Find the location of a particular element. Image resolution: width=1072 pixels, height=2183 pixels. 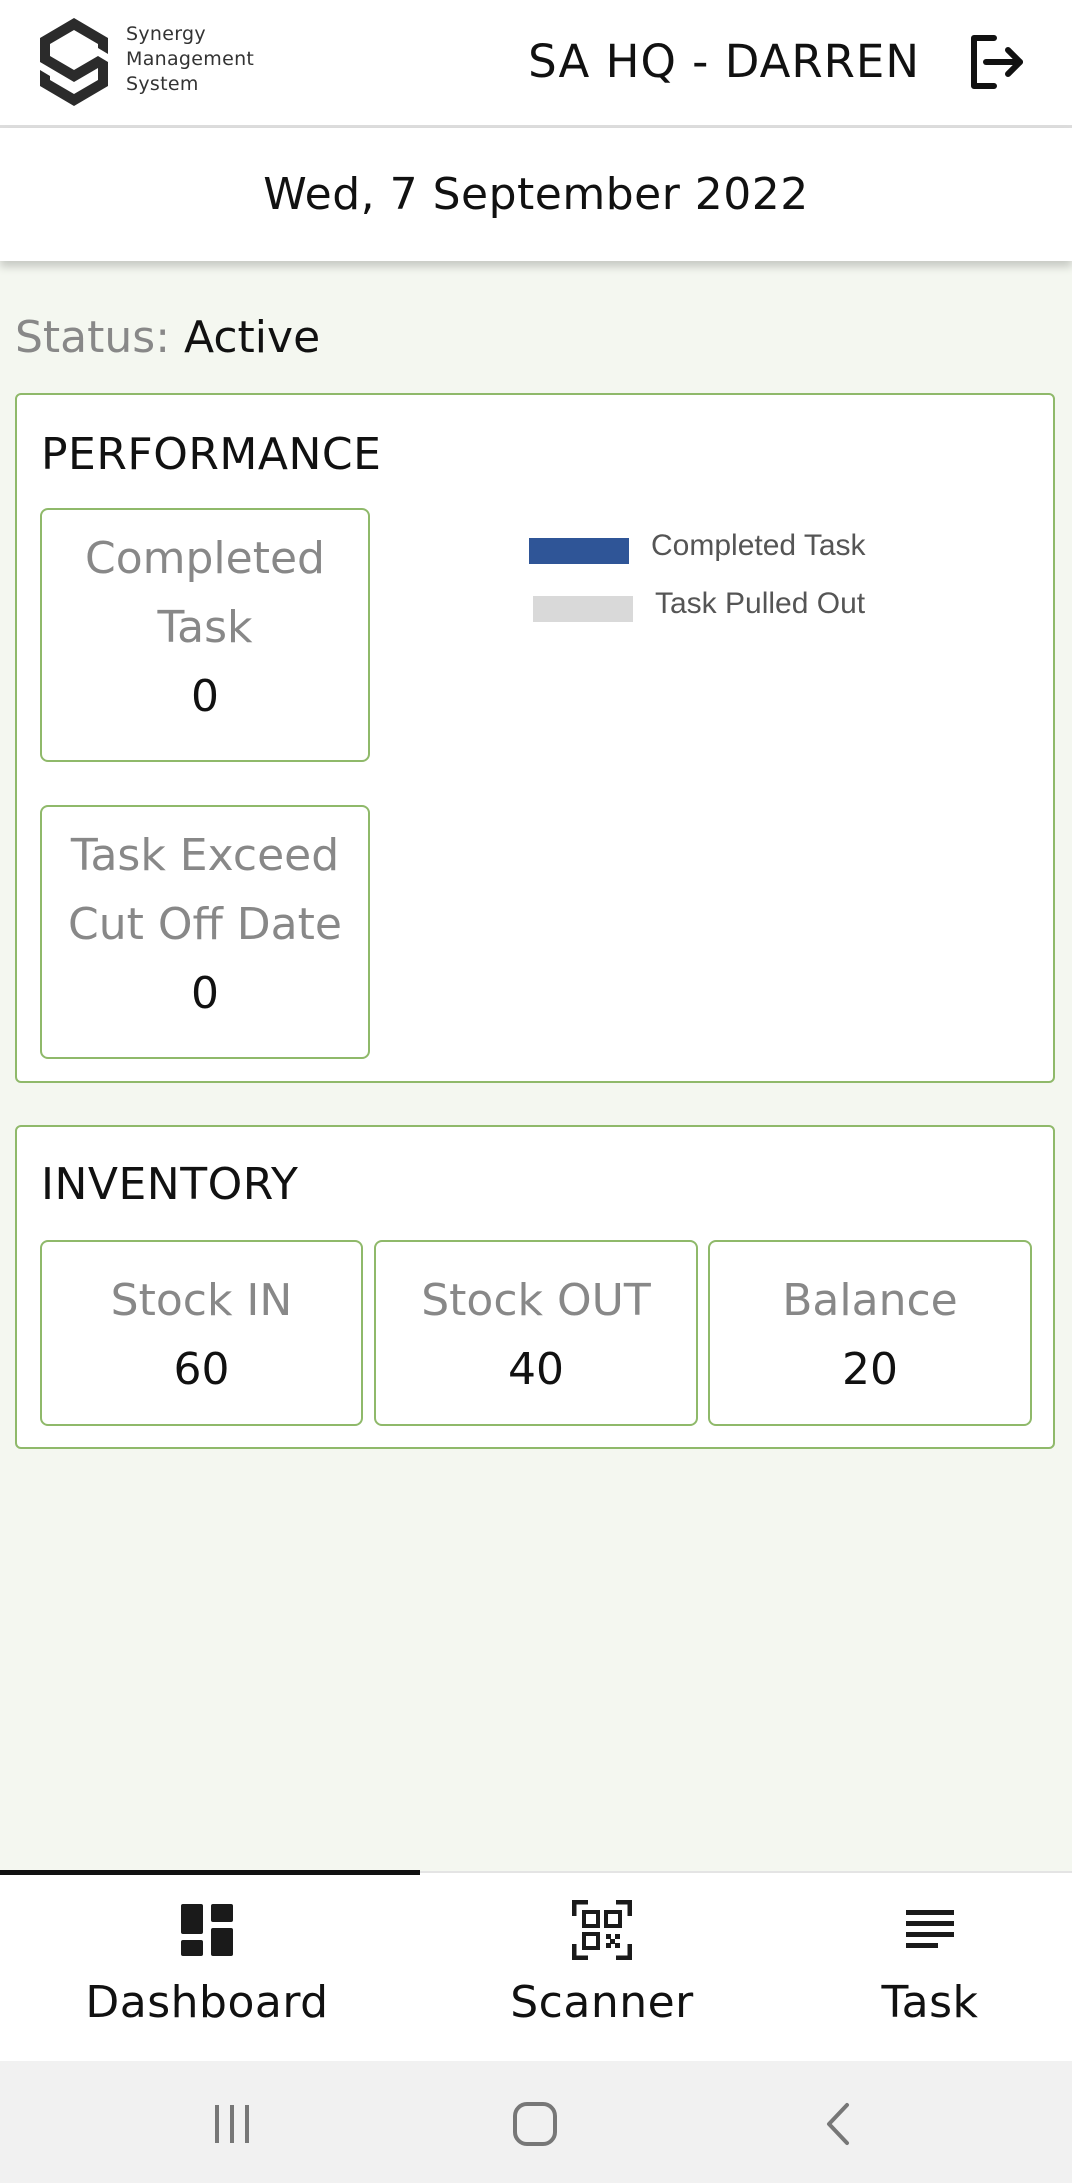

legend-label-completed: Completed Task is located at coordinates (758, 545).